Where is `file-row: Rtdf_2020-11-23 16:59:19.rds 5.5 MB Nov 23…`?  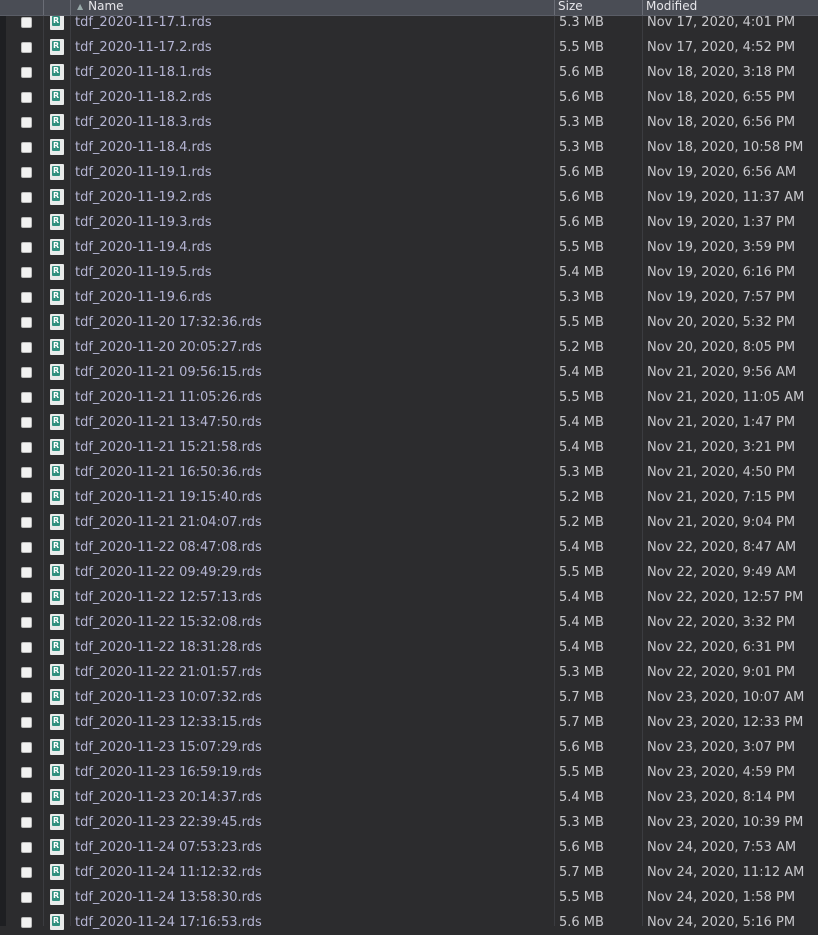
file-row: Rtdf_2020-11-23 16:59:19.rds 5.5 MB Nov 23… is located at coordinates (409, 772).